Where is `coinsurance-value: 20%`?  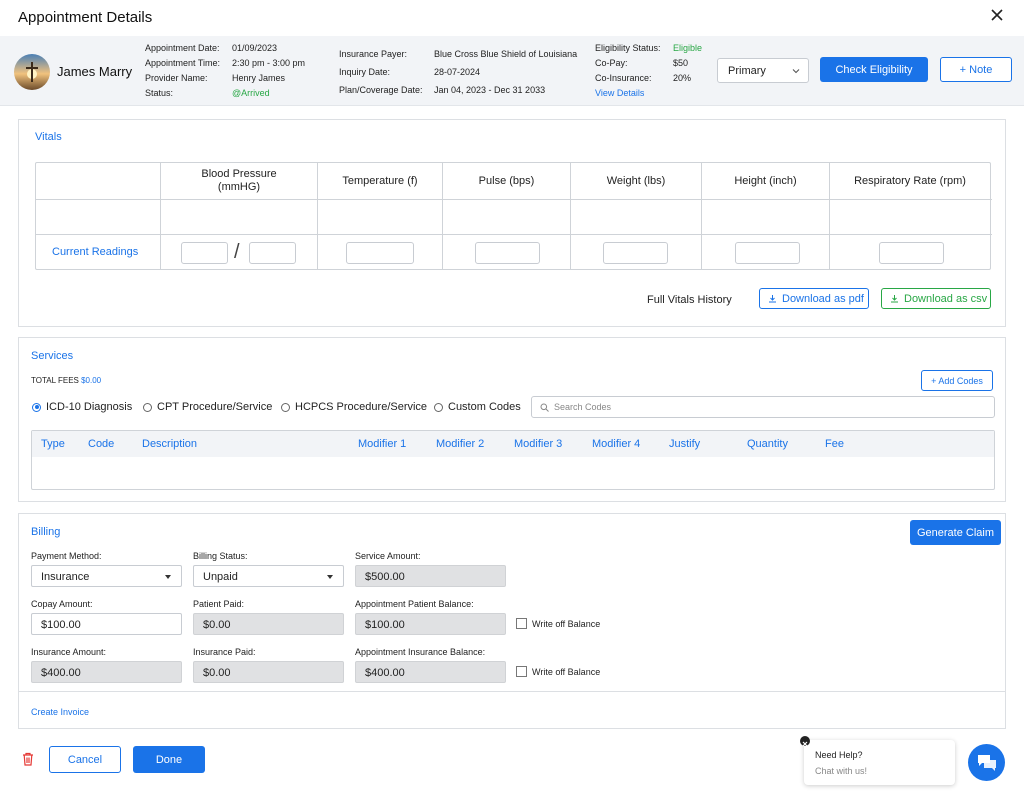
coinsurance-value: 20% is located at coordinates (682, 78).